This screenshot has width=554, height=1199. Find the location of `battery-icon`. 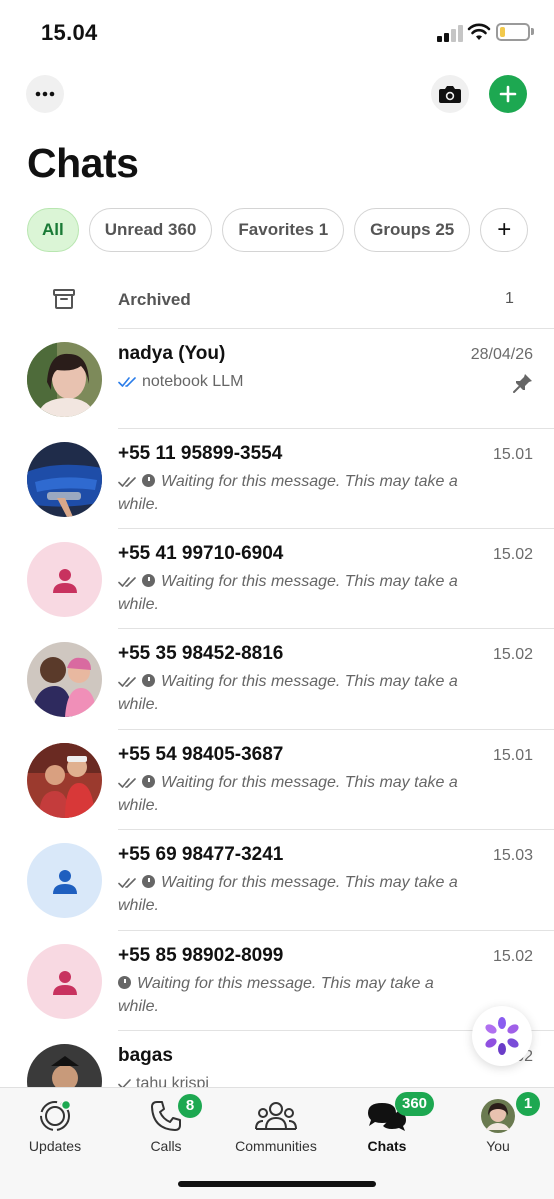

battery-icon is located at coordinates (513, 32).